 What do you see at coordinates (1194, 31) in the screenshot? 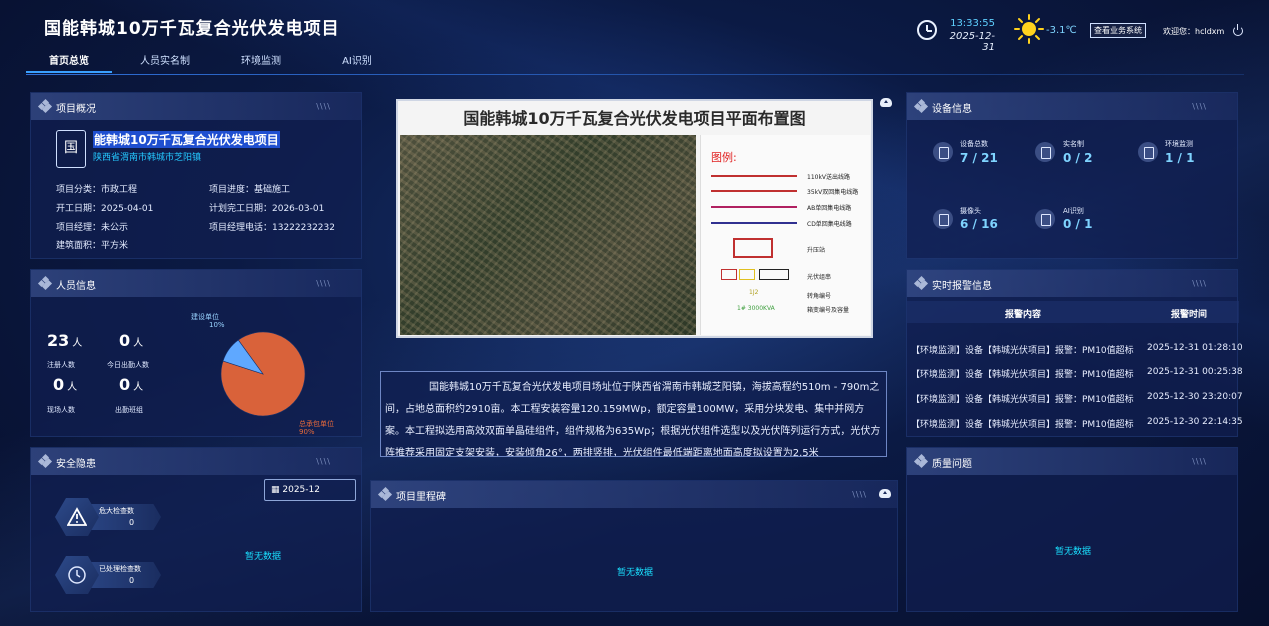
I see `welcome-text: 欢迎您：hcldxm` at bounding box center [1194, 31].